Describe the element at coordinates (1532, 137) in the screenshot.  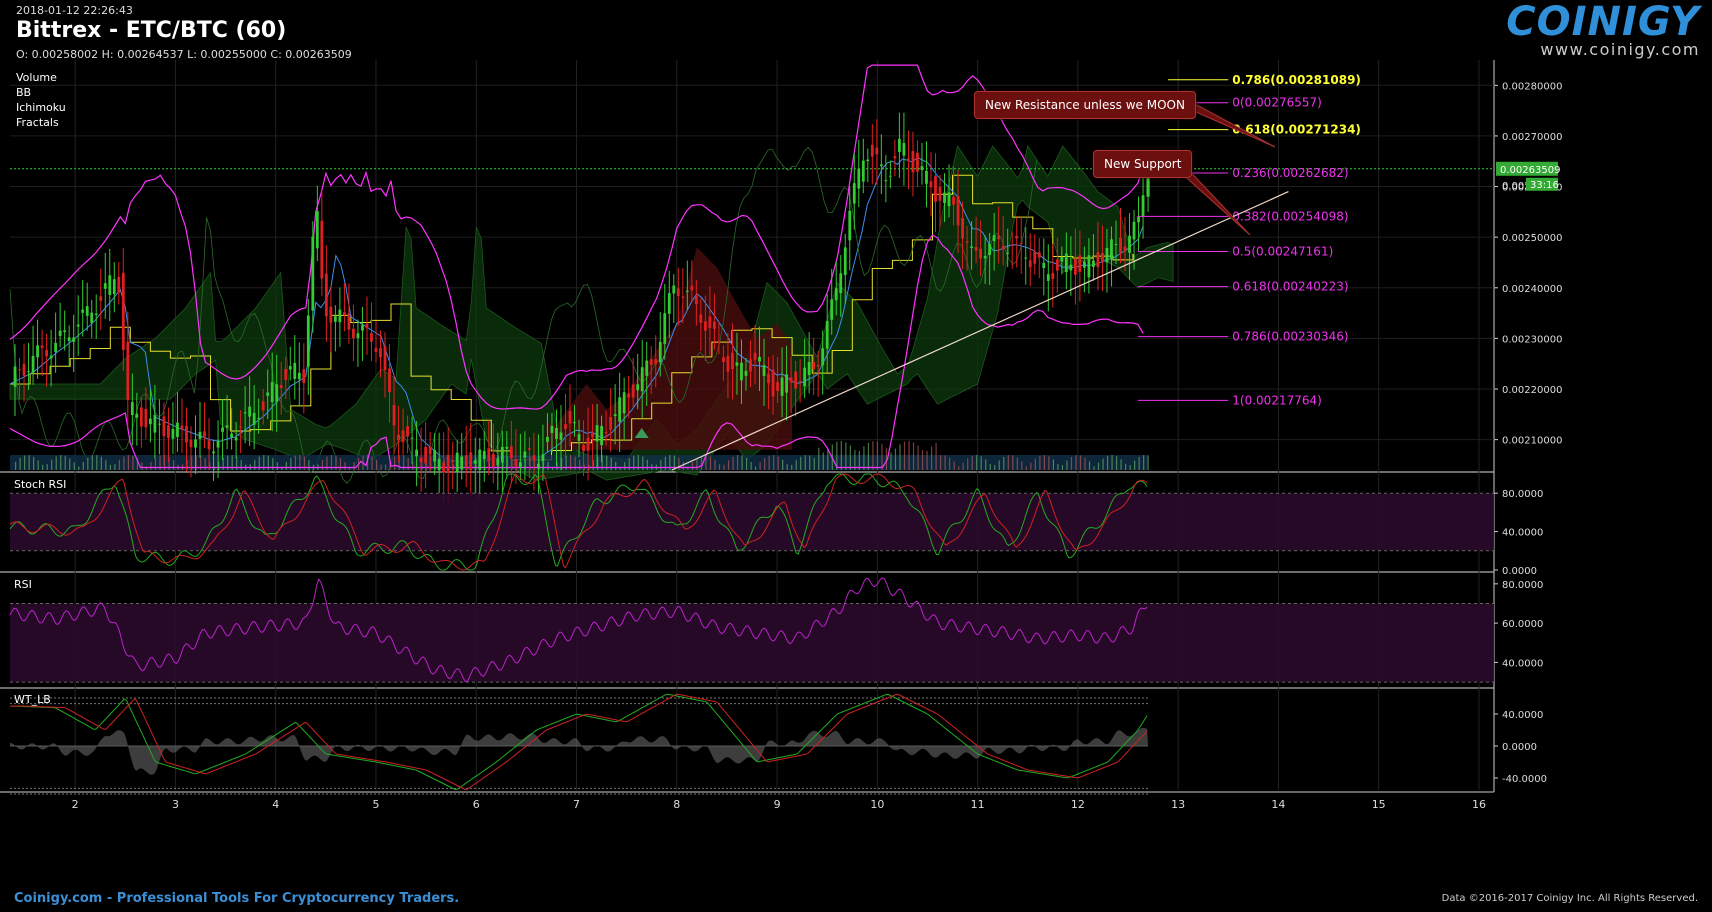
I see `y-tick-label-price-1: 0.00270000` at that location.